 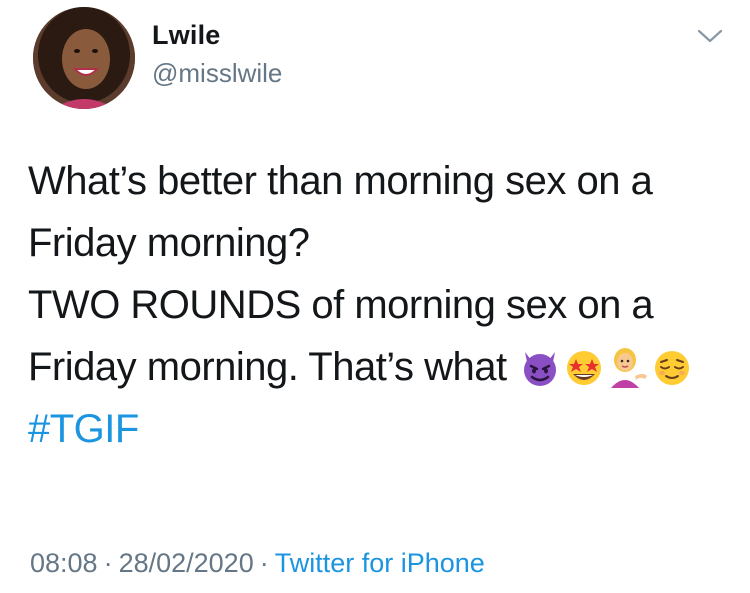 I want to click on relieved-face-emoji, so click(x=672, y=365).